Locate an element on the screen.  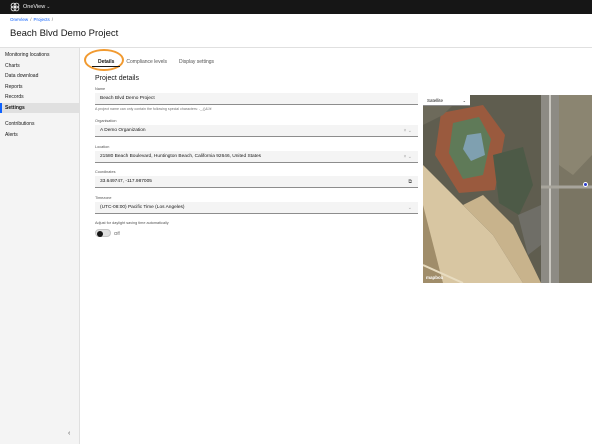
section-title: Project details is located at coordinates (117, 78).